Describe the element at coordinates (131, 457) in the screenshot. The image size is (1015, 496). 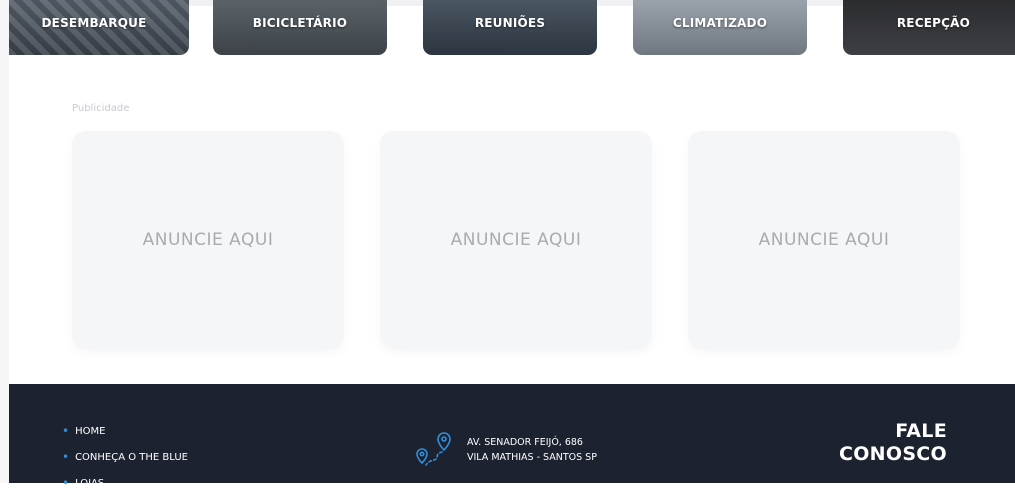
I see `footer-nav-label: CONHEÇA O THE BLUE` at that location.